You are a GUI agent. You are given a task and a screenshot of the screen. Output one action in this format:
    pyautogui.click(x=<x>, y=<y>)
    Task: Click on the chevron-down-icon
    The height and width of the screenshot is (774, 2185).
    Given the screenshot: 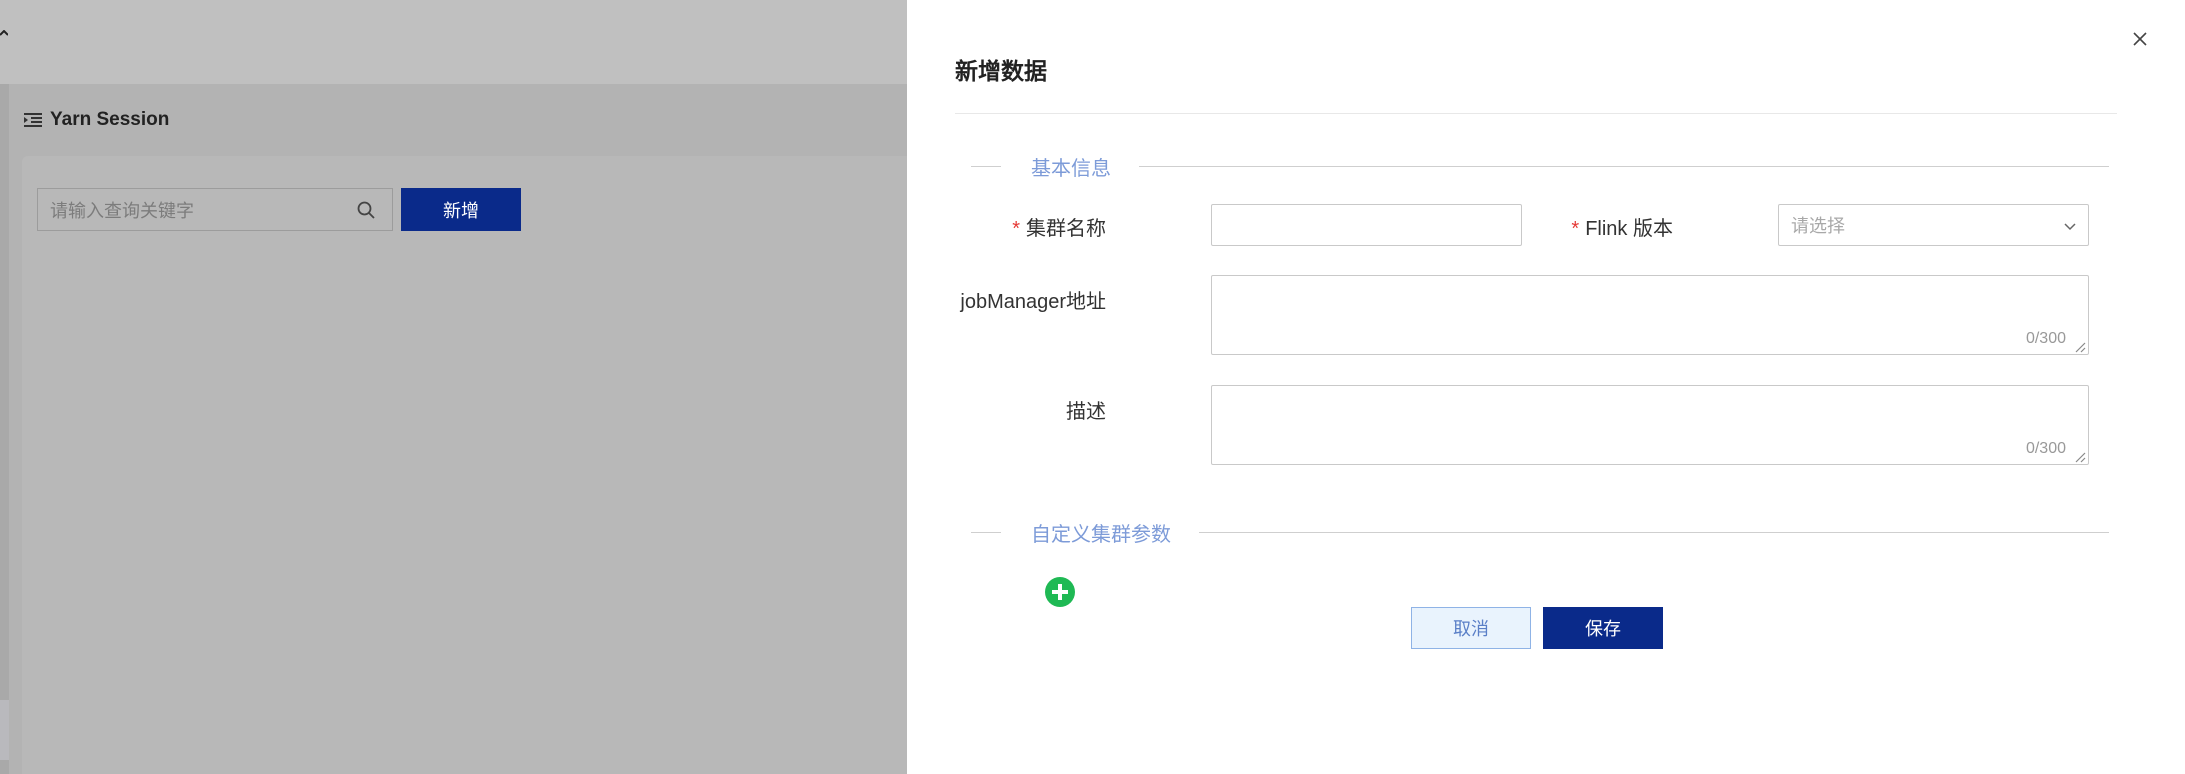 What is the action you would take?
    pyautogui.click(x=2070, y=226)
    